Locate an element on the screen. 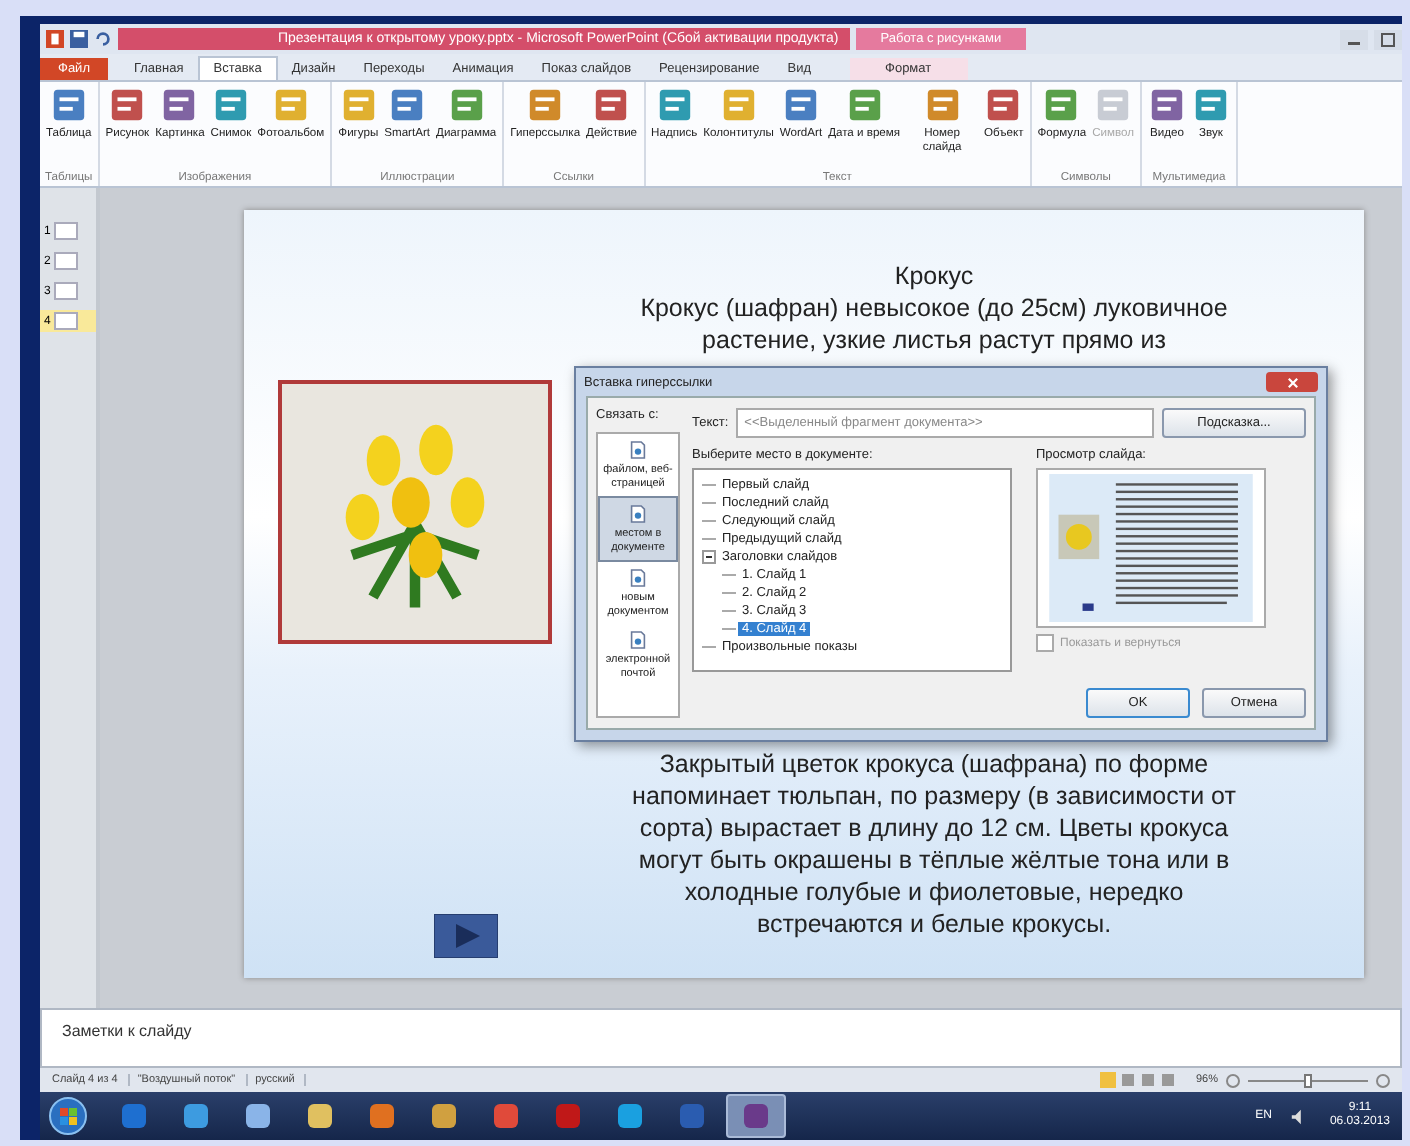  close-icon is located at coordinates (1292, 382).